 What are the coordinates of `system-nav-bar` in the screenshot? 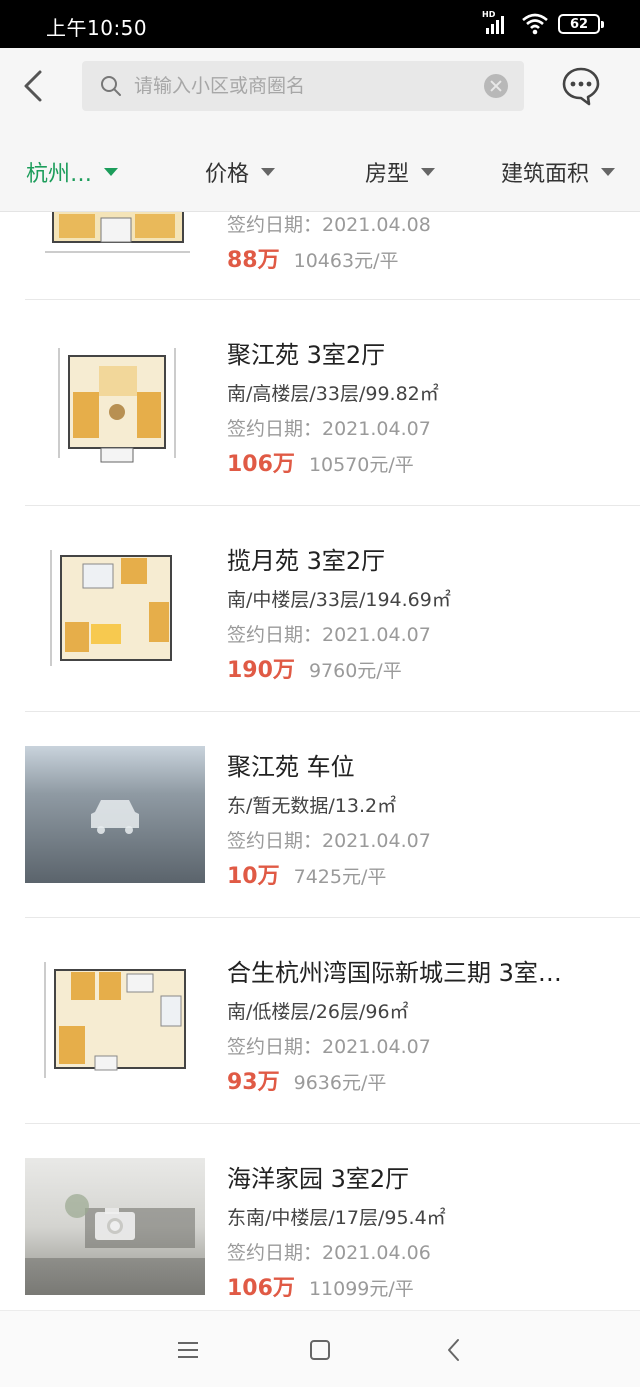 It's located at (320, 1348).